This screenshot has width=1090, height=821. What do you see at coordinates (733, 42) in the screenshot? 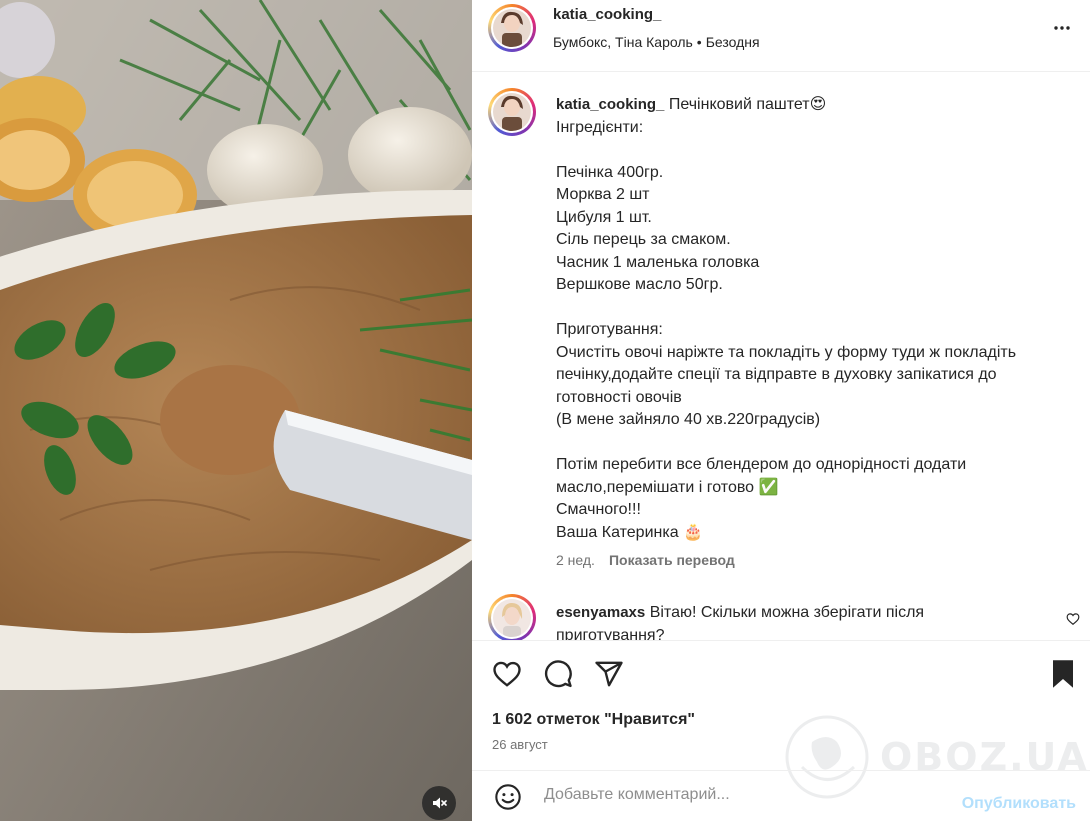
I see `audio-track: Безодня` at bounding box center [733, 42].